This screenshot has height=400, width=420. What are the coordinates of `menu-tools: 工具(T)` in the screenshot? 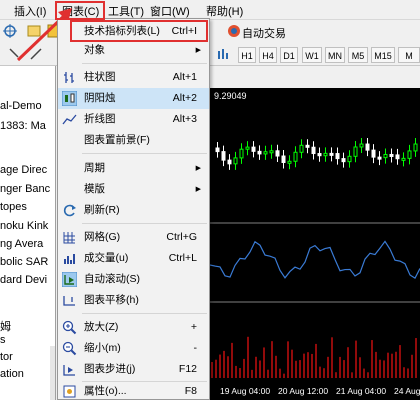 It's located at (126, 11).